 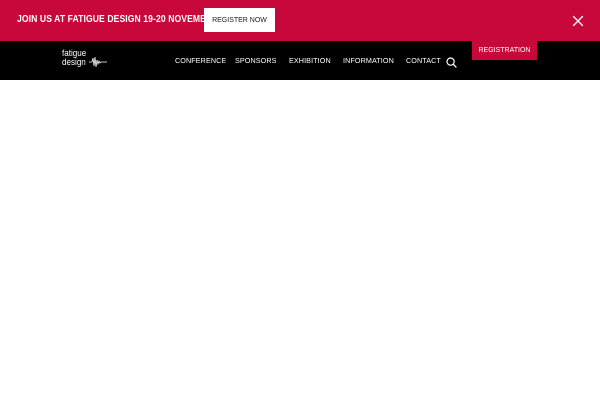 I want to click on nav-item-conference: CONFERENCE, so click(x=200, y=60).